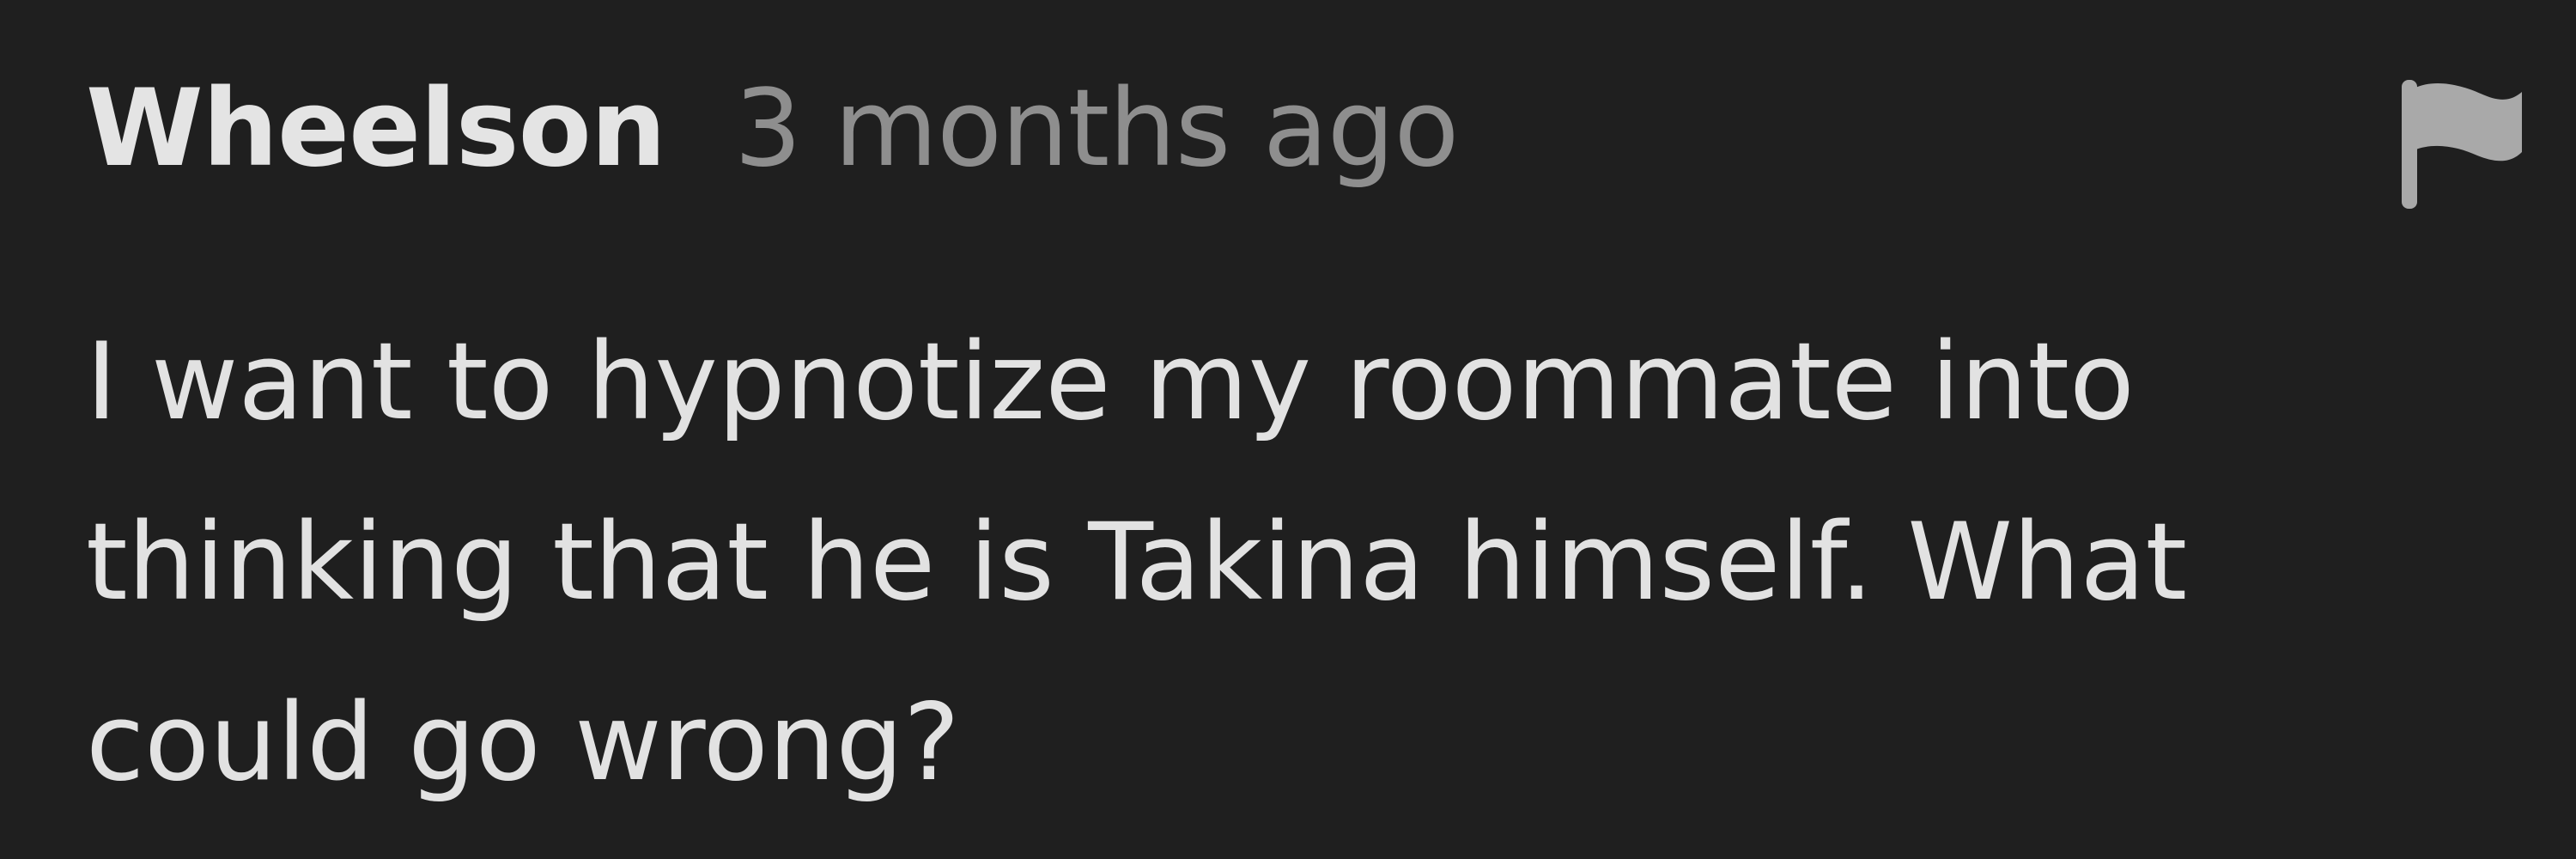  Describe the element at coordinates (376, 129) in the screenshot. I see `comment-author: Wheelson` at that location.